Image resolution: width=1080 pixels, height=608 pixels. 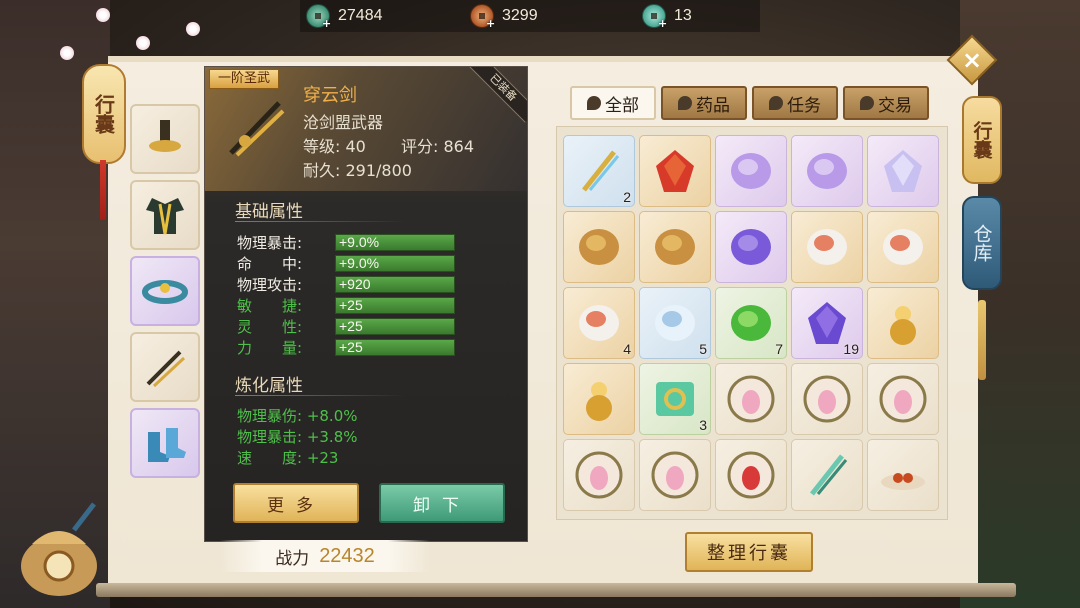 I want to click on currency-jade: + 27484, so click(x=344, y=17).